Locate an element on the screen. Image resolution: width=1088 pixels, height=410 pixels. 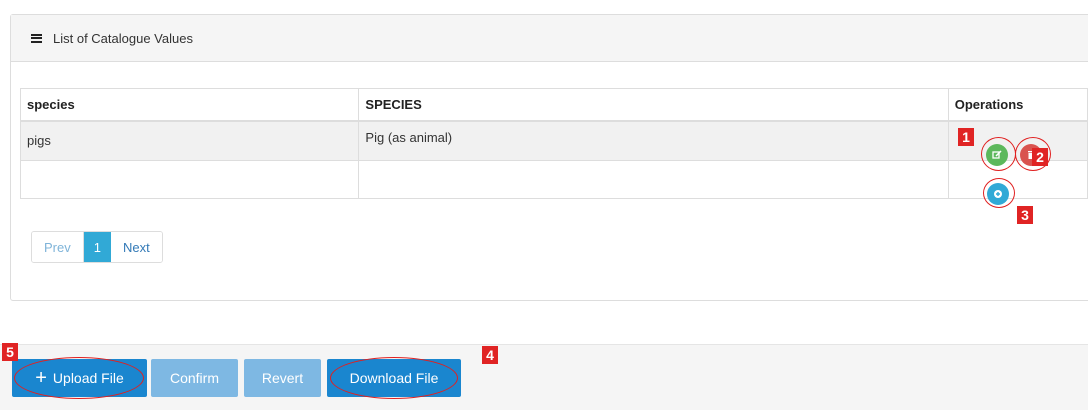
list-icon is located at coordinates (36, 38).